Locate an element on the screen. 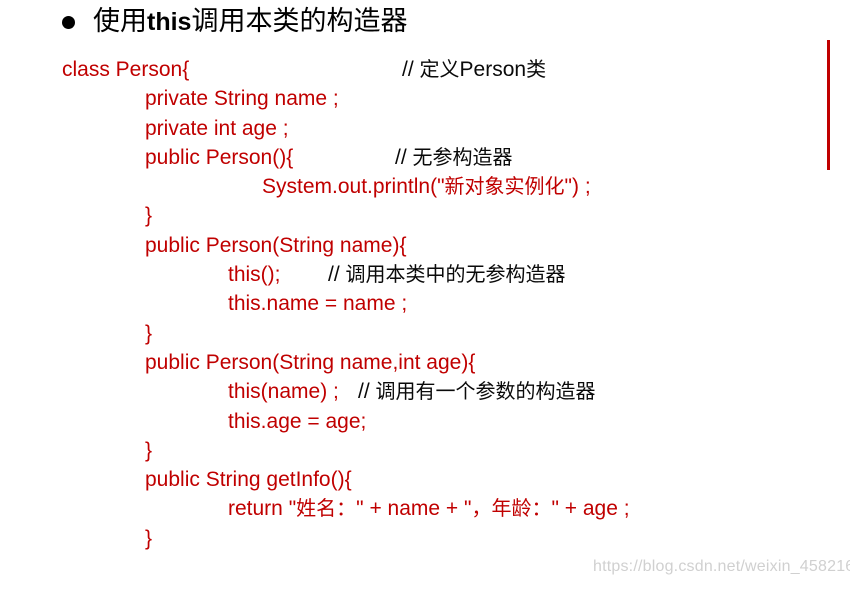  code-line: this(name) ; // 调用有一个参数的构造器 is located at coordinates (452, 391).